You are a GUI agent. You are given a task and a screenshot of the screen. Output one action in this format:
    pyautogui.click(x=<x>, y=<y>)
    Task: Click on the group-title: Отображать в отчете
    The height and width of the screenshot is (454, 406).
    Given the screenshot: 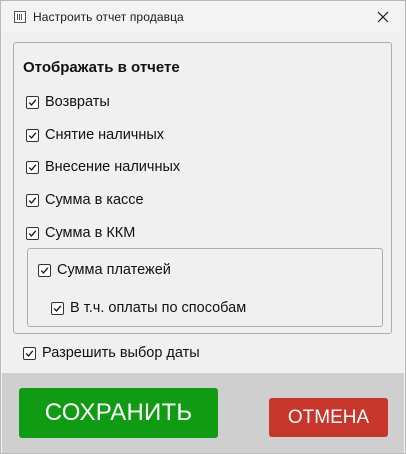 What is the action you would take?
    pyautogui.click(x=101, y=67)
    